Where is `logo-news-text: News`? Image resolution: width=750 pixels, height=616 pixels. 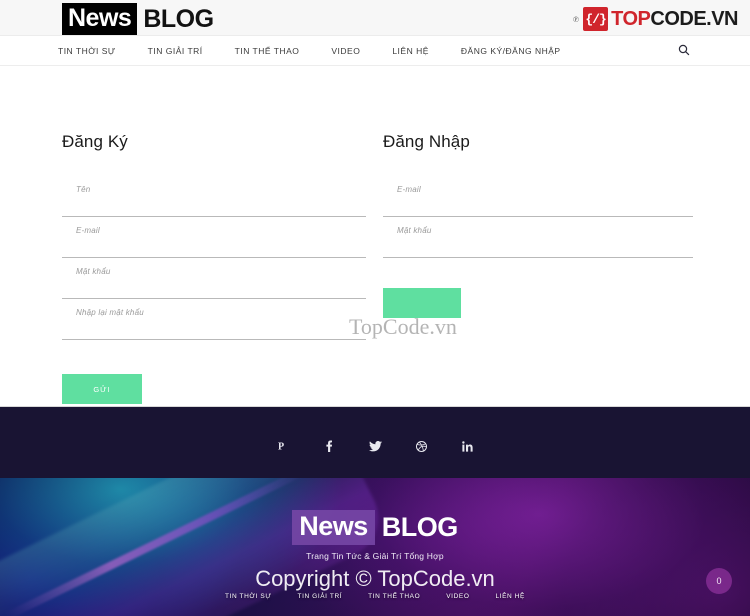 logo-news-text: News is located at coordinates (100, 19).